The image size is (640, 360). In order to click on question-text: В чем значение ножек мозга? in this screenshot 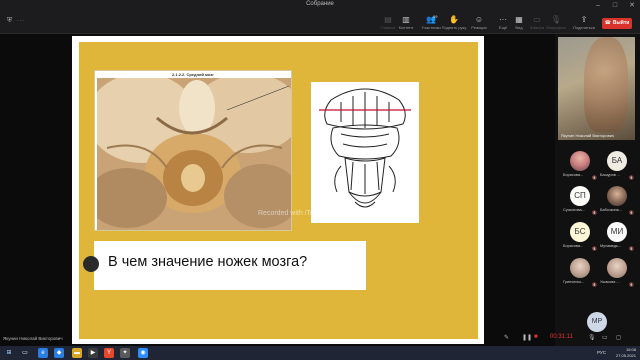, I will do `click(208, 262)`.